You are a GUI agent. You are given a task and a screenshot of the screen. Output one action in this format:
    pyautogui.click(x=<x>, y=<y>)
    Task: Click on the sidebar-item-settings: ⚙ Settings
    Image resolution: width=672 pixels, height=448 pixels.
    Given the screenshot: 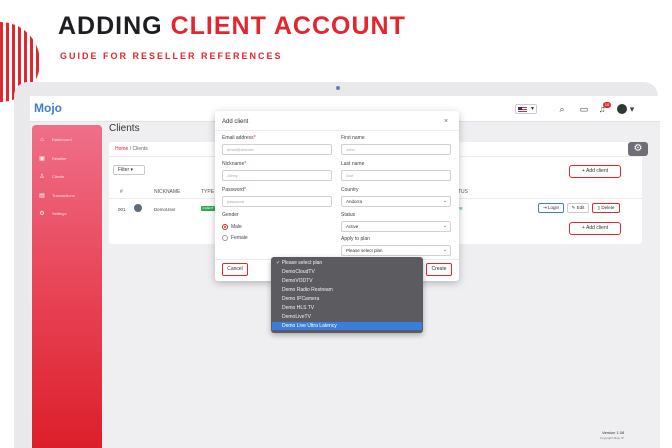 What is the action you would take?
    pyautogui.click(x=68, y=214)
    